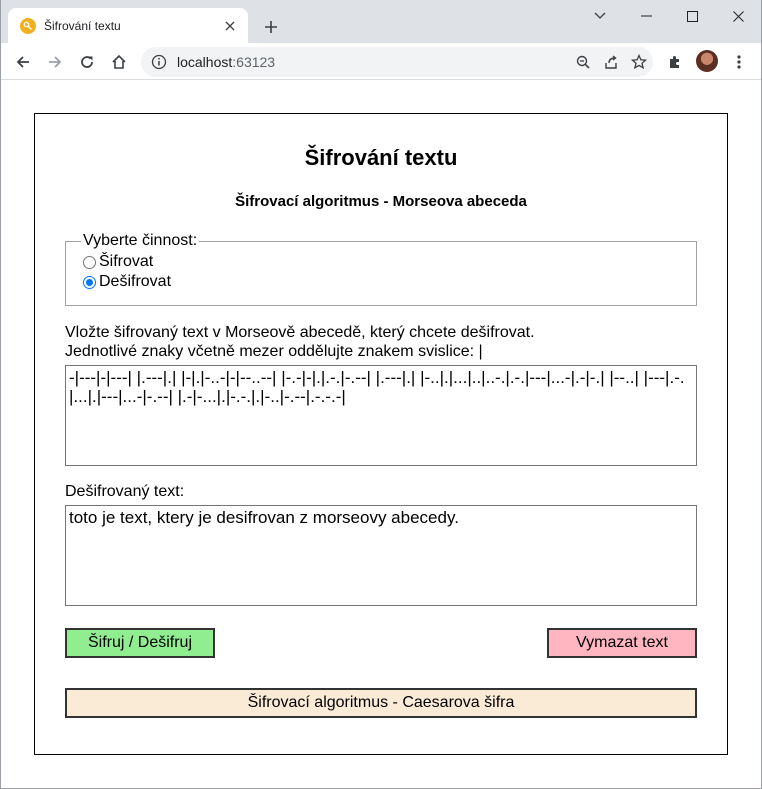  What do you see at coordinates (125, 491) in the screenshot?
I see `output-label: Dešifrovaný text:` at bounding box center [125, 491].